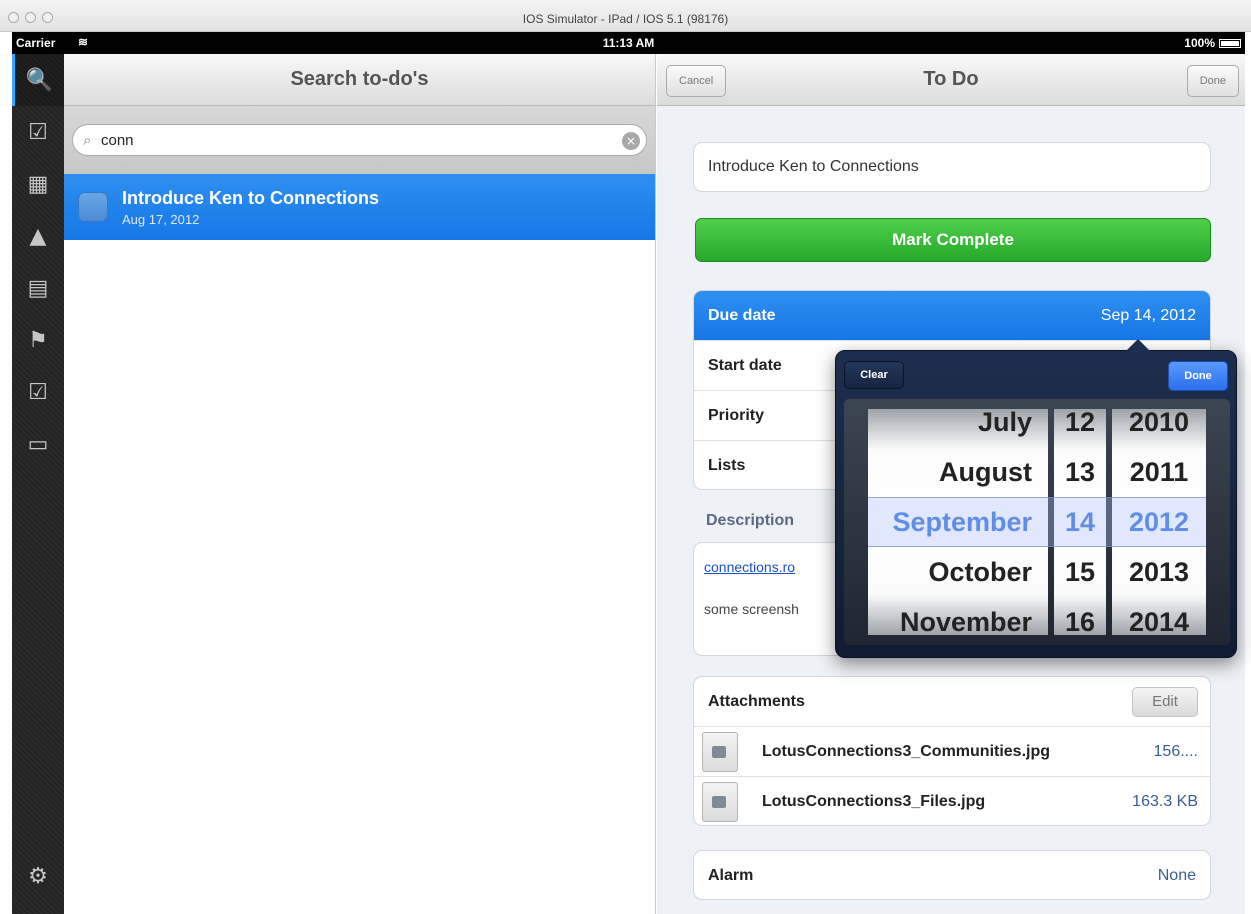  Describe the element at coordinates (1159, 616) in the screenshot. I see `year-option: 2014` at that location.